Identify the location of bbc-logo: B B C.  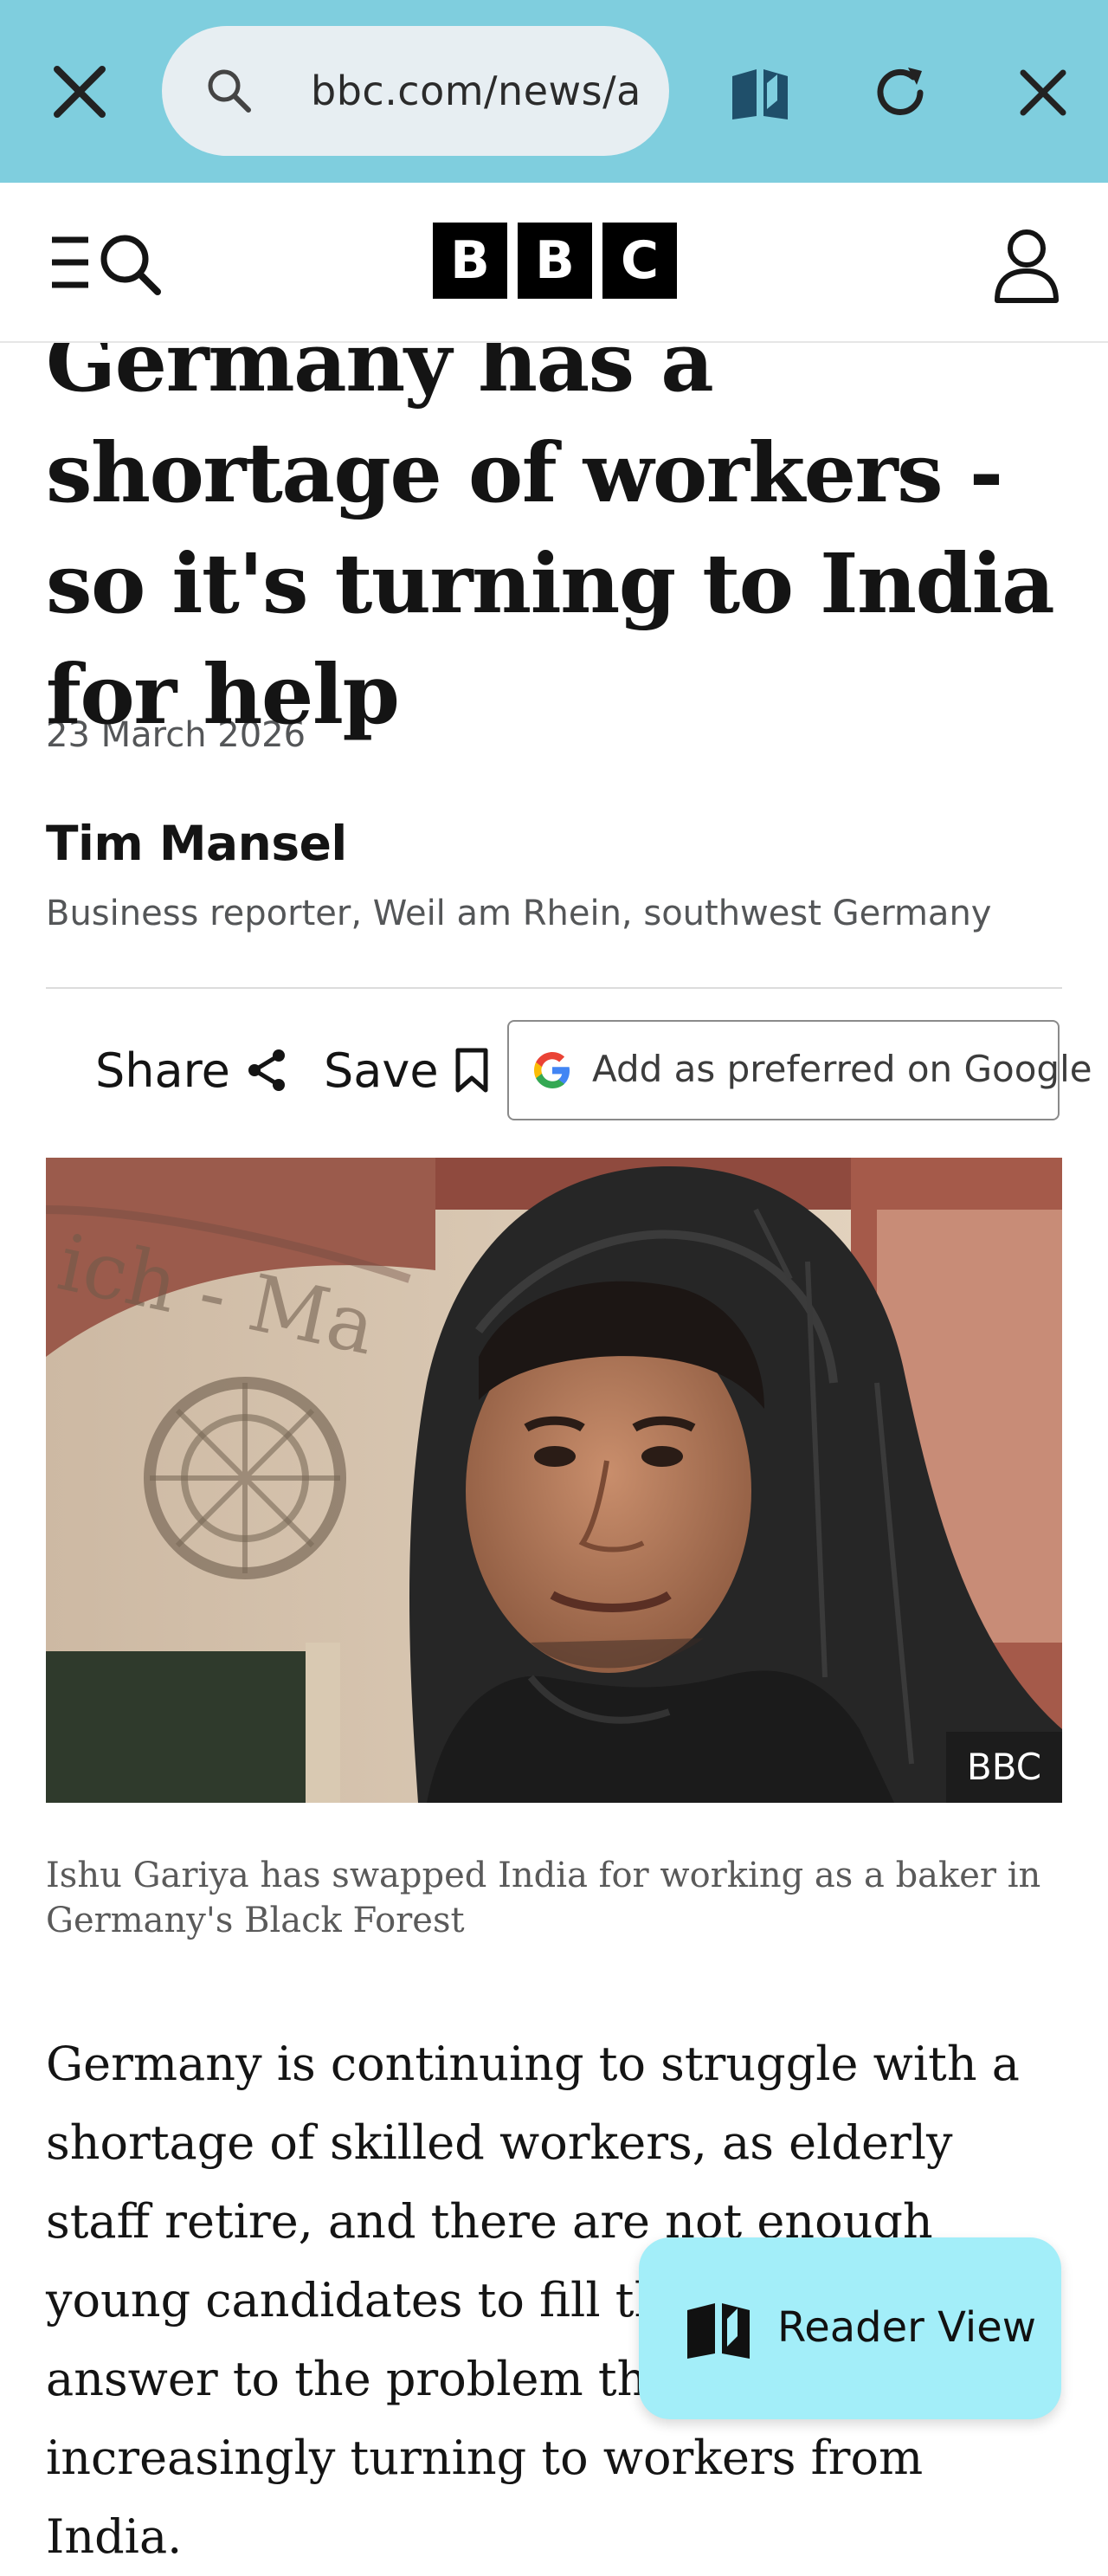
(555, 261).